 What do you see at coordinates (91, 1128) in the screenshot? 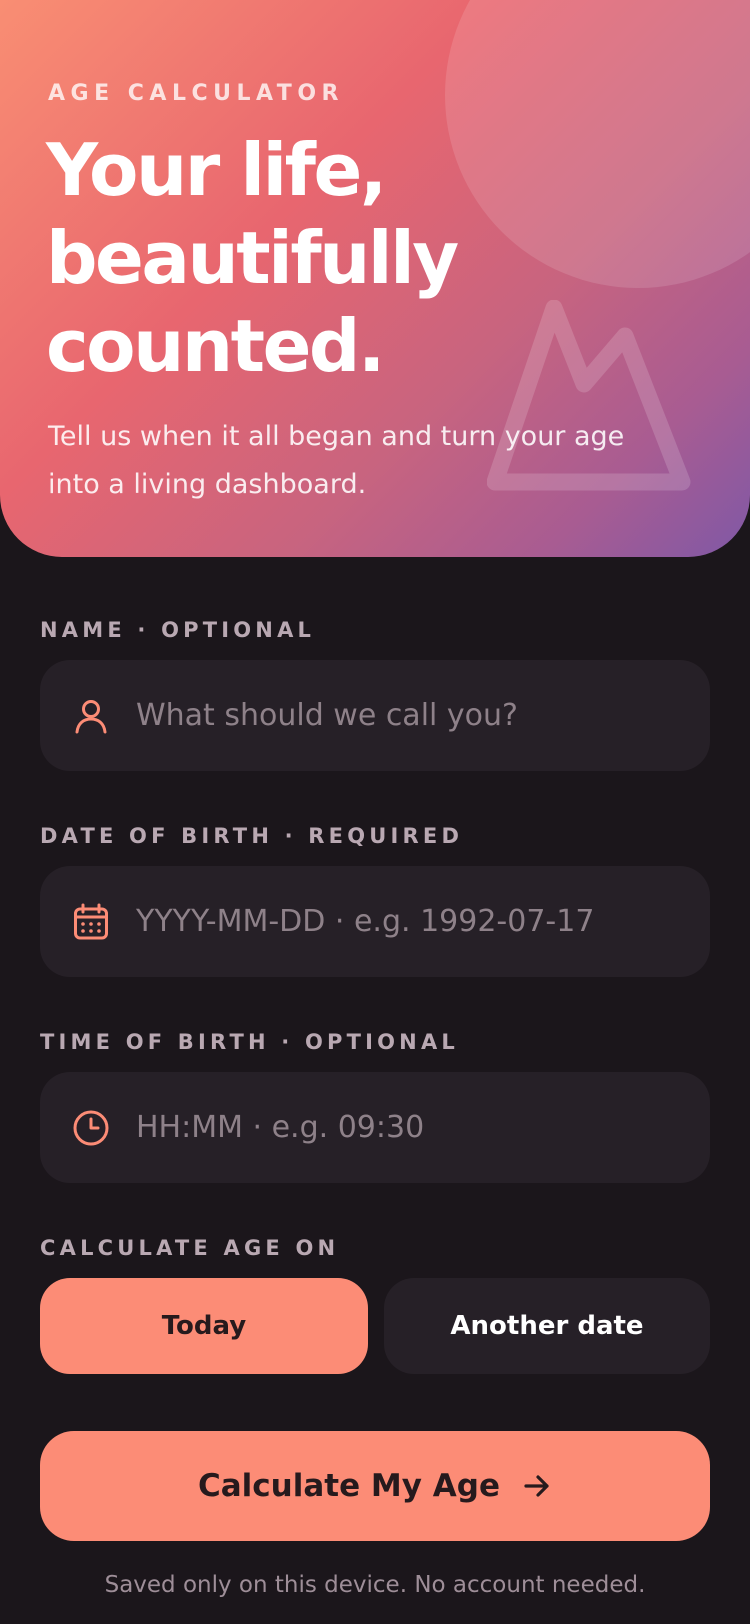
I see `clock-icon` at bounding box center [91, 1128].